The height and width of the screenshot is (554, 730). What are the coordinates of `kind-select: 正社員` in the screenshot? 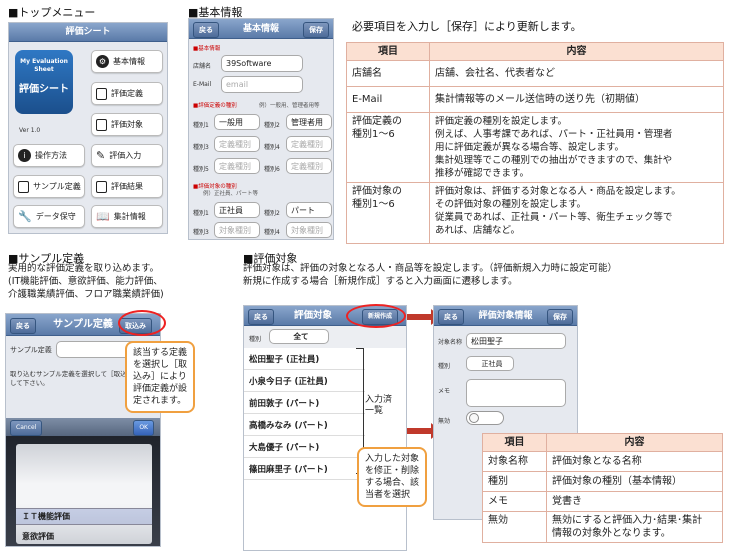 It's located at (490, 363).